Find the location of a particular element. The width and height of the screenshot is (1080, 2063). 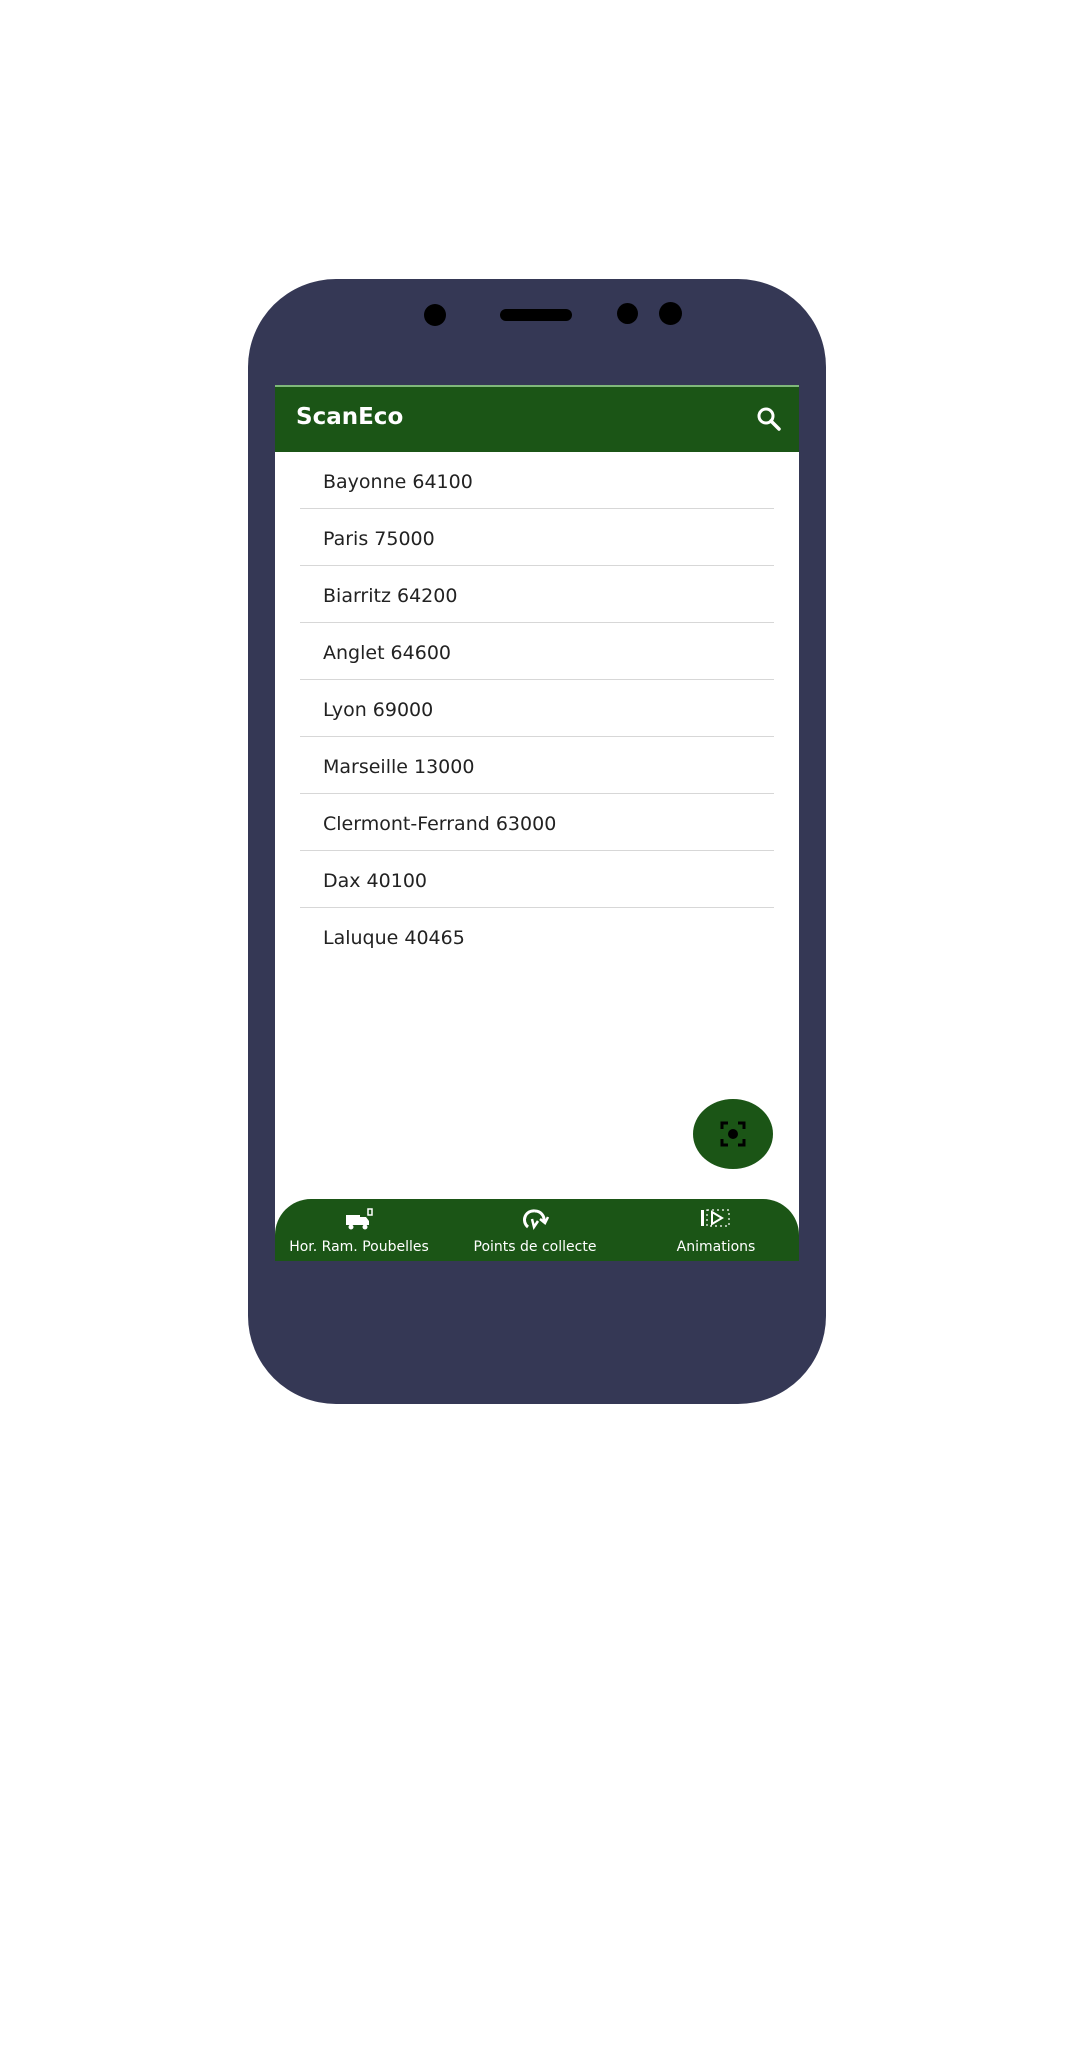

app-title: ScanEco is located at coordinates (350, 417).